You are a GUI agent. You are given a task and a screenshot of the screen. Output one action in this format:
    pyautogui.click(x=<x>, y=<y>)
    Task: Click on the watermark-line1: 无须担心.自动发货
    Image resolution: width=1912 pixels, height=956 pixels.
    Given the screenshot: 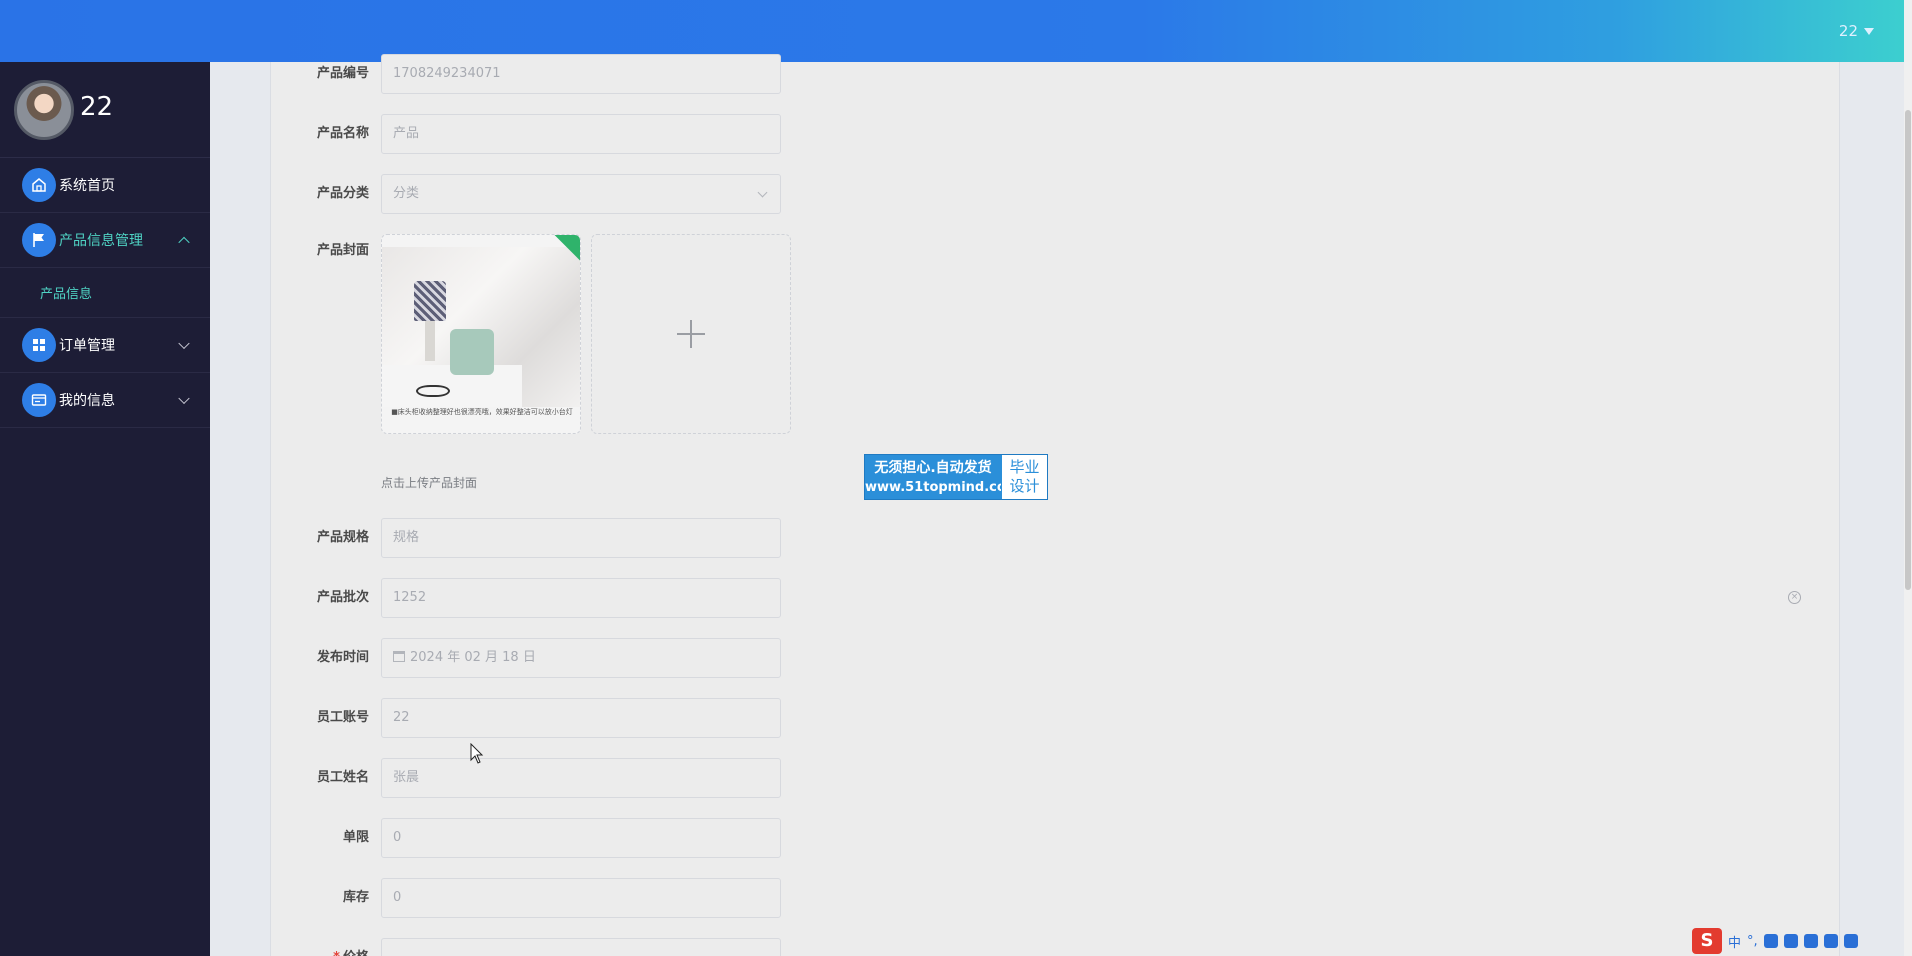 What is the action you would take?
    pyautogui.click(x=933, y=468)
    